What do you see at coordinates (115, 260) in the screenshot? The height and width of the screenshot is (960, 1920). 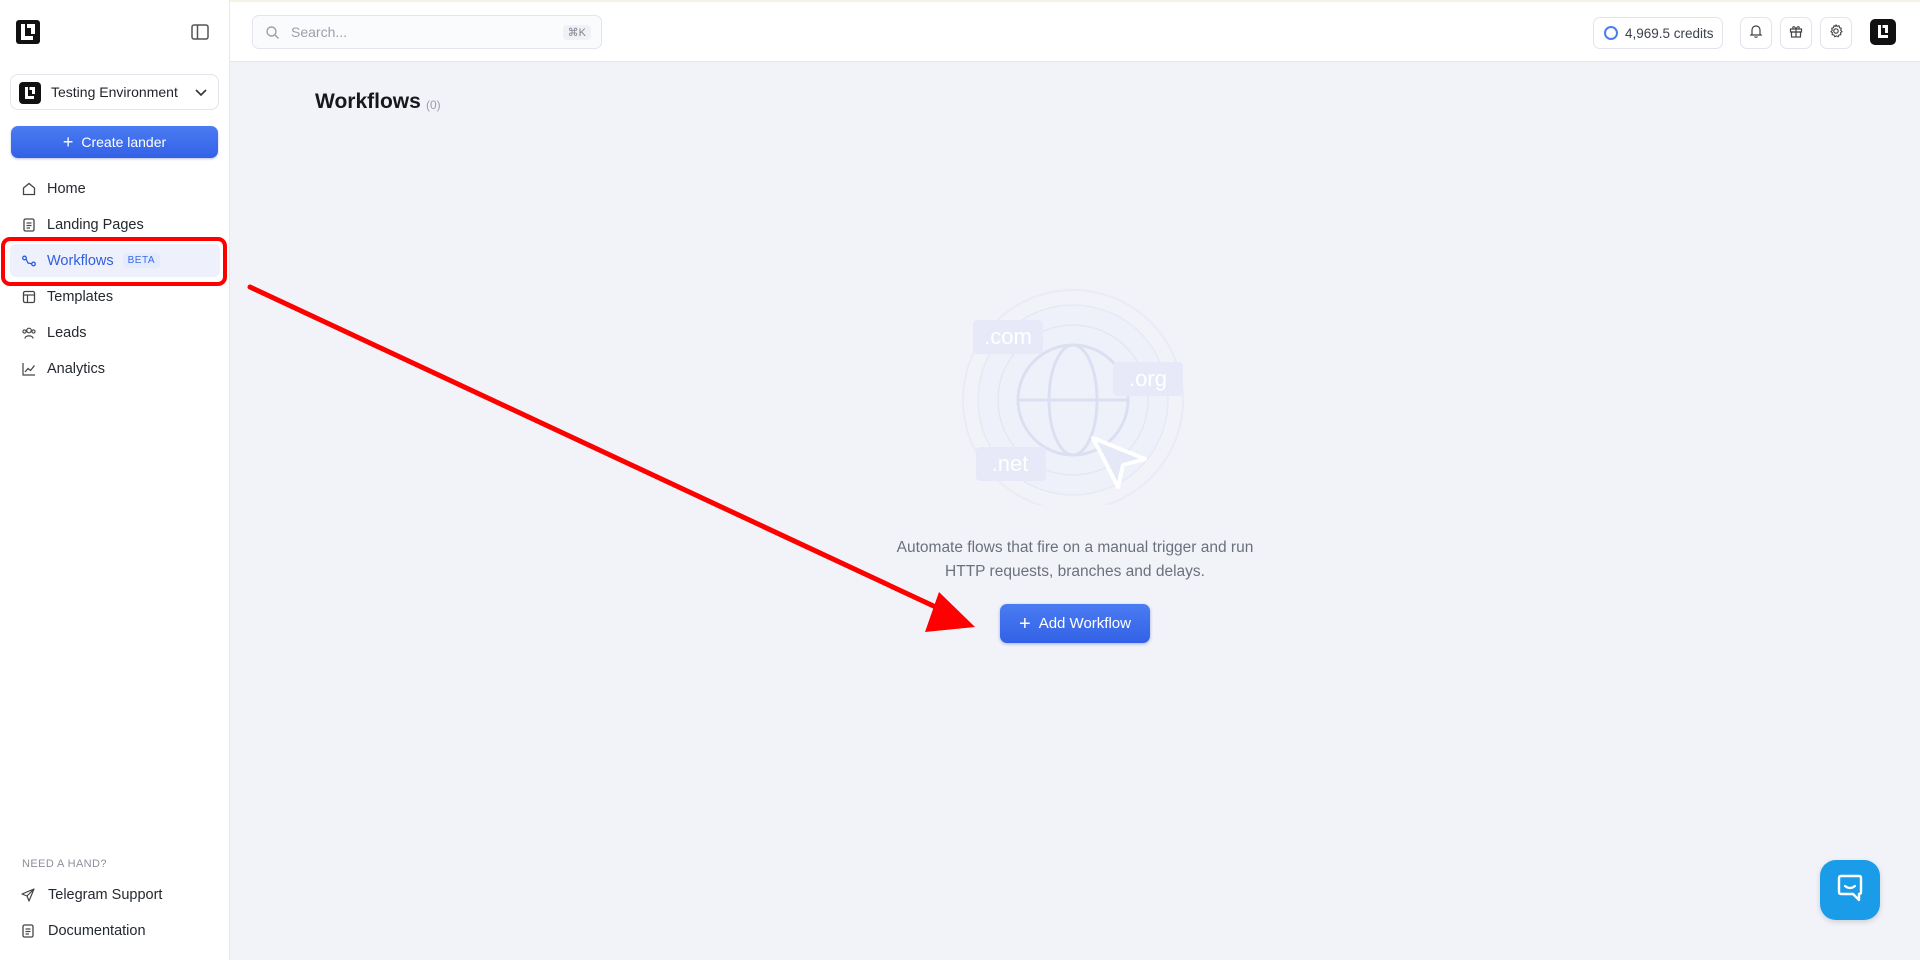 I see `sidebar-item-workflows: Workflows BETA` at bounding box center [115, 260].